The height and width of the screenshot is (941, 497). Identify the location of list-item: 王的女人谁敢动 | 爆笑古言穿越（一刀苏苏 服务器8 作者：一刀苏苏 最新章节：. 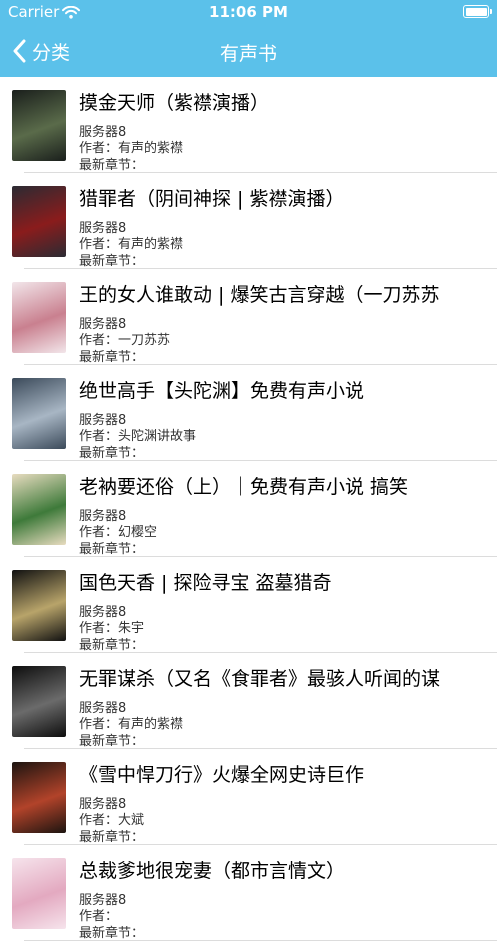
(248, 317).